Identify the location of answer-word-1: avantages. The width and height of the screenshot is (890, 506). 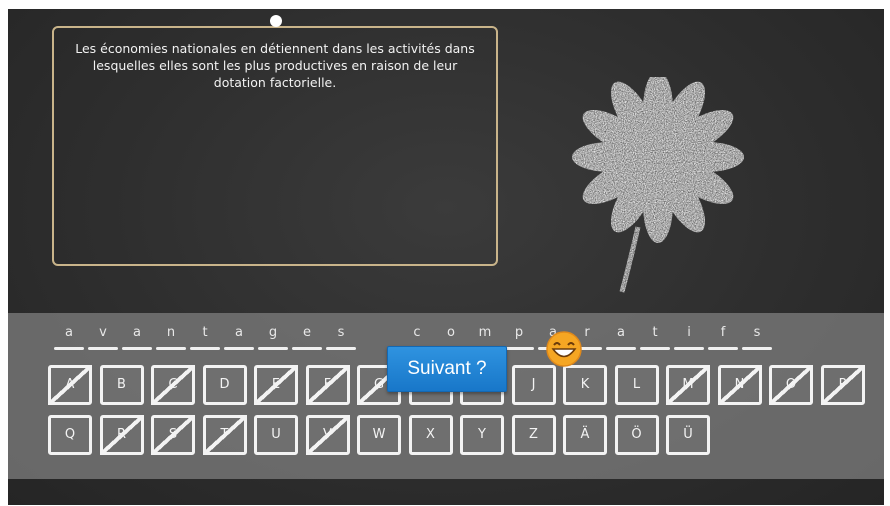
(205, 337).